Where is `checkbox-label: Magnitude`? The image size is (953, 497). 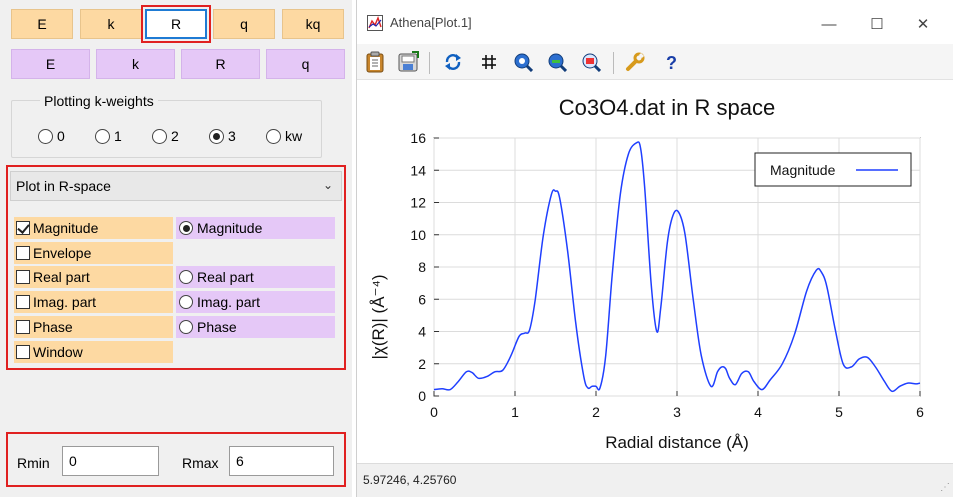 checkbox-label: Magnitude is located at coordinates (66, 228).